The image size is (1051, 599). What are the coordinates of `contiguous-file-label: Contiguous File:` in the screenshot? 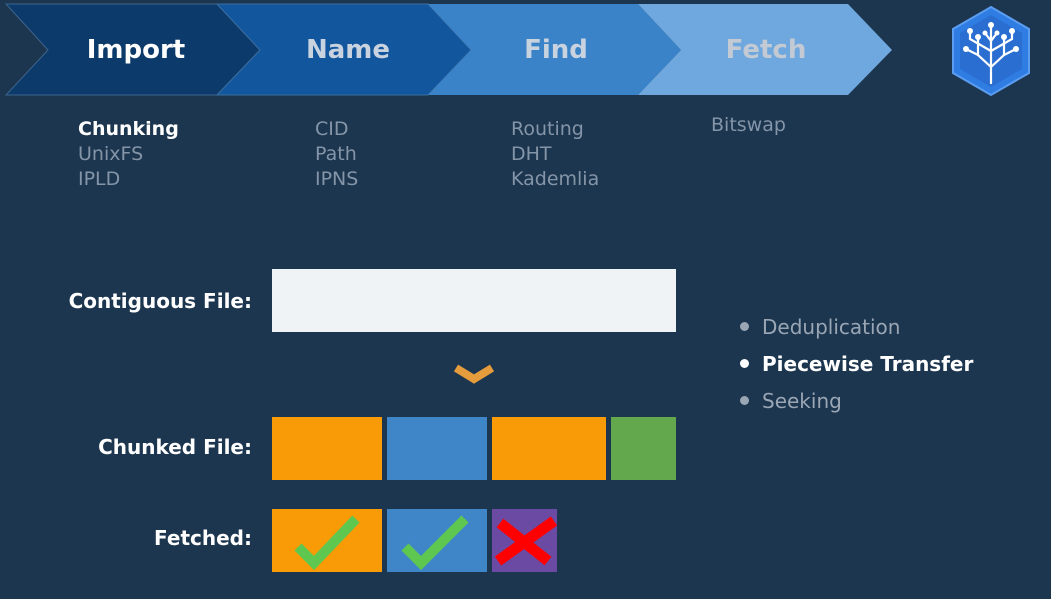 It's located at (160, 301).